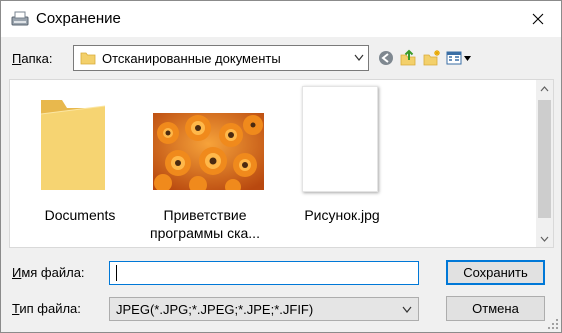 This screenshot has height=333, width=562. What do you see at coordinates (46, 308) in the screenshot?
I see `filetype-label: Тип файла:` at bounding box center [46, 308].